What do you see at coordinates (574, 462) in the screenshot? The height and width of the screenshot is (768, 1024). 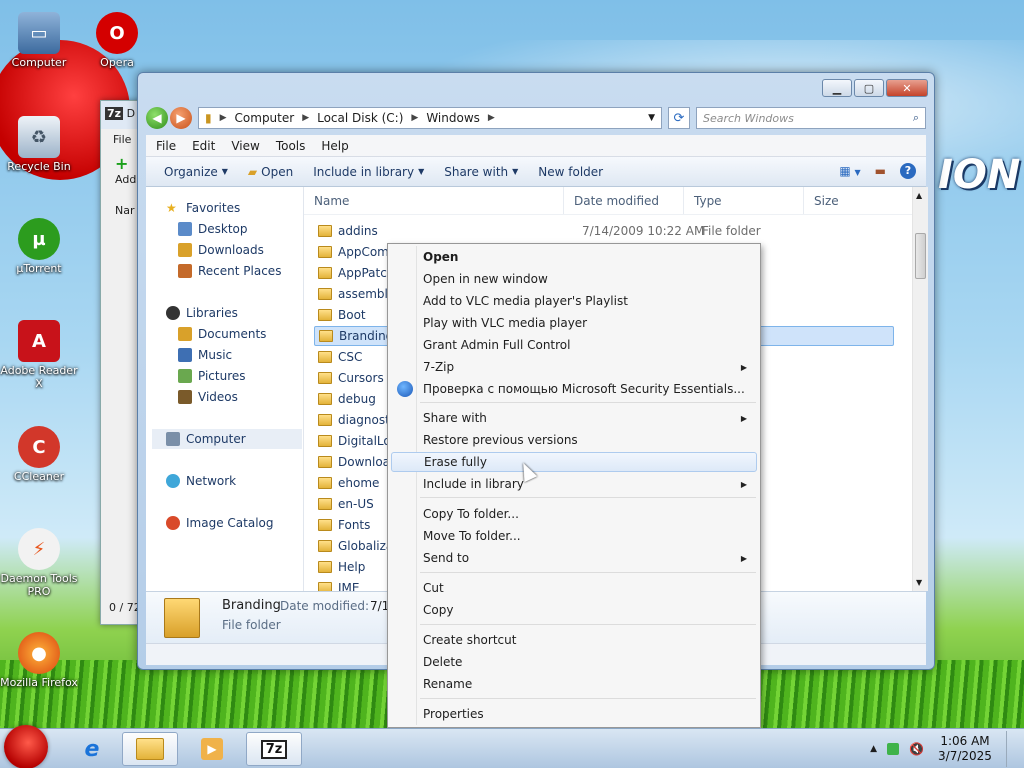 I see `menu-item-erase-fully: Erase fully` at bounding box center [574, 462].